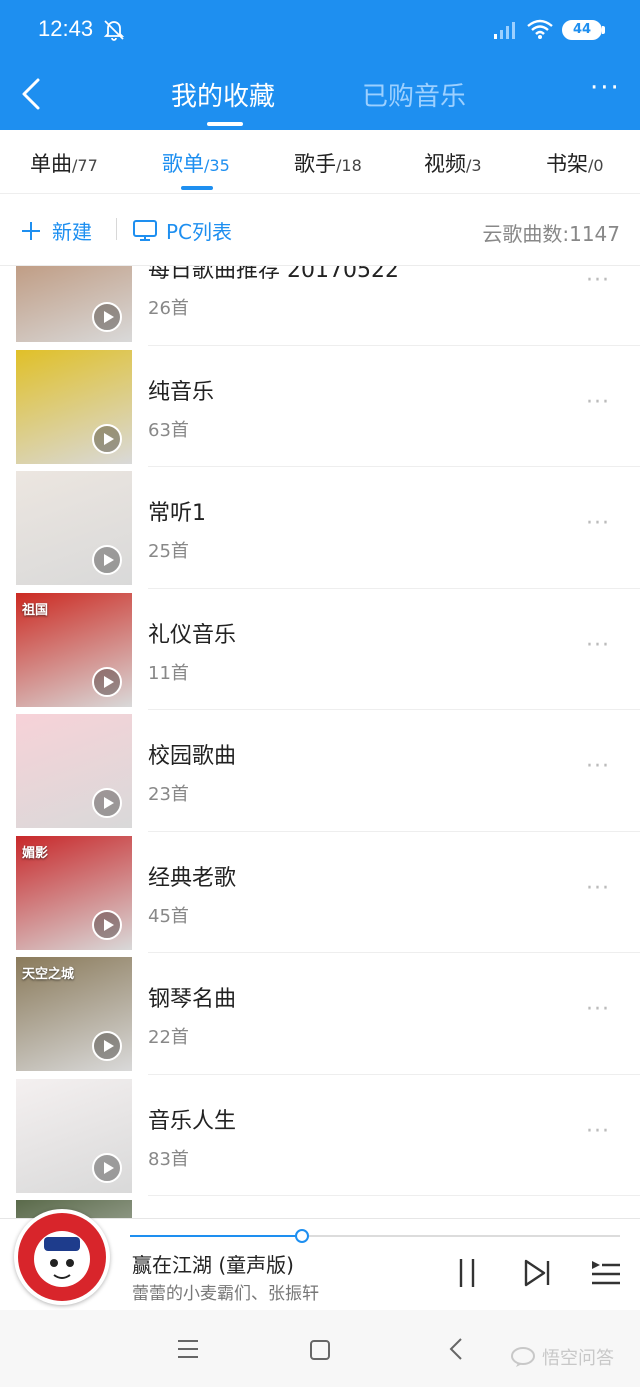  What do you see at coordinates (225, 124) in the screenshot?
I see `active-tab-indicator` at bounding box center [225, 124].